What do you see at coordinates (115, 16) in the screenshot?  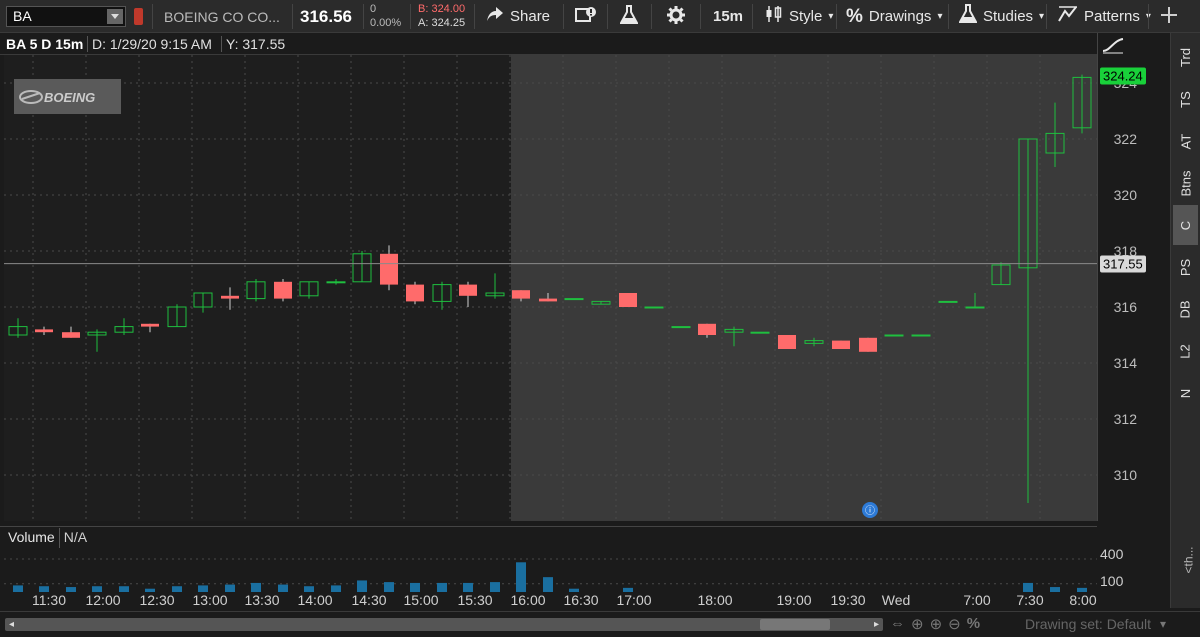 I see `chevron-down-icon` at bounding box center [115, 16].